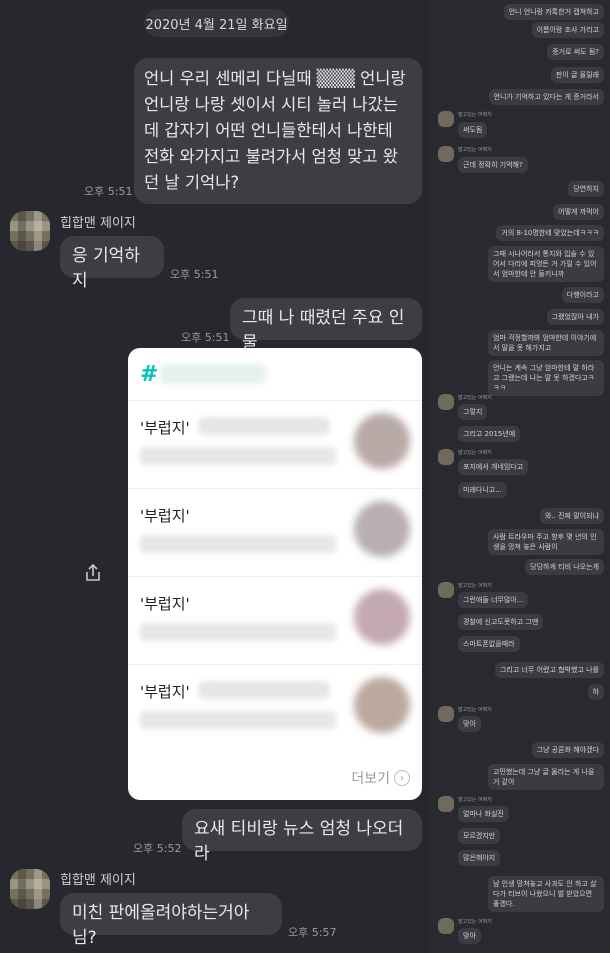  I want to click on message: 언니가 기억하고 있다는 게 증거라서, so click(546, 97).